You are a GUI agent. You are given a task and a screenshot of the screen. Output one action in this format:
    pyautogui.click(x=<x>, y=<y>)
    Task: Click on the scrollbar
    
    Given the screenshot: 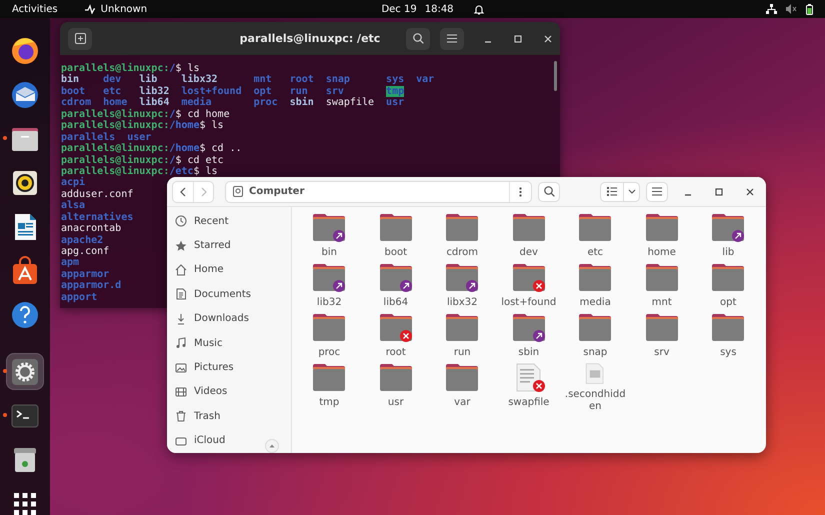 What is the action you would take?
    pyautogui.click(x=555, y=76)
    